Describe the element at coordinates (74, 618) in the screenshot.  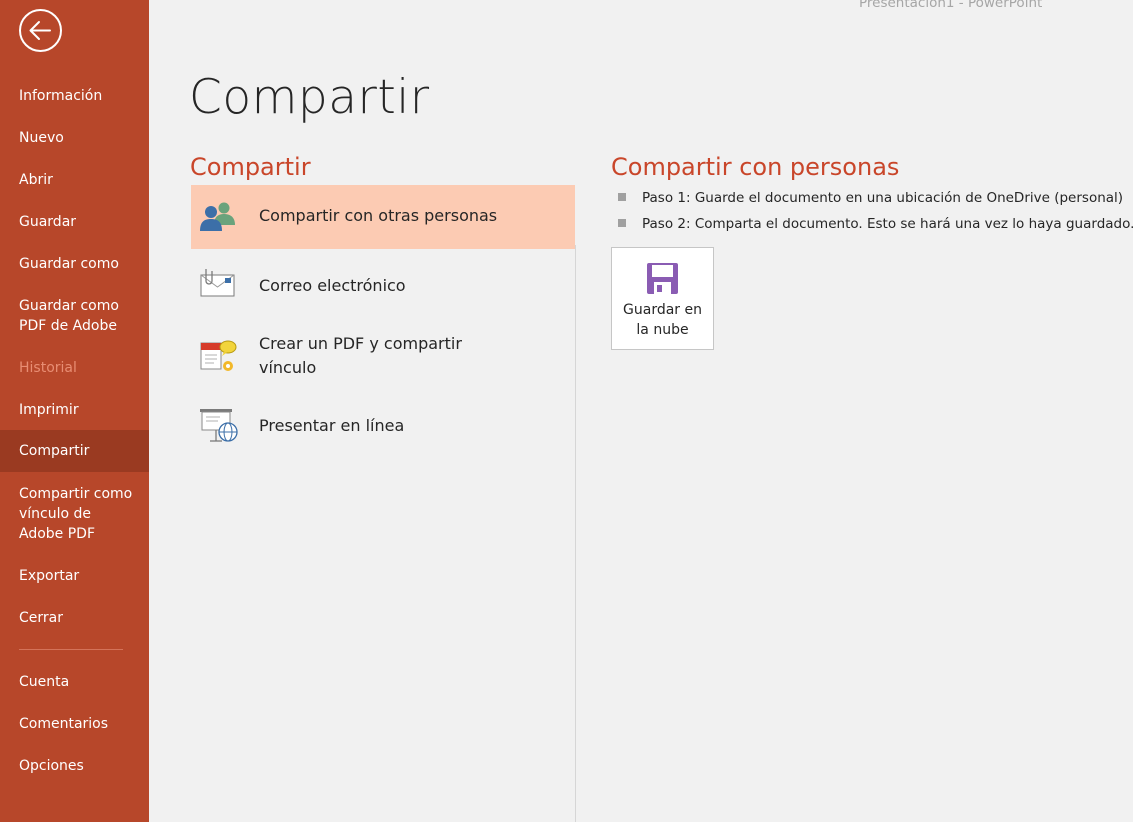
I see `nav-cerrar: Cerrar` at that location.